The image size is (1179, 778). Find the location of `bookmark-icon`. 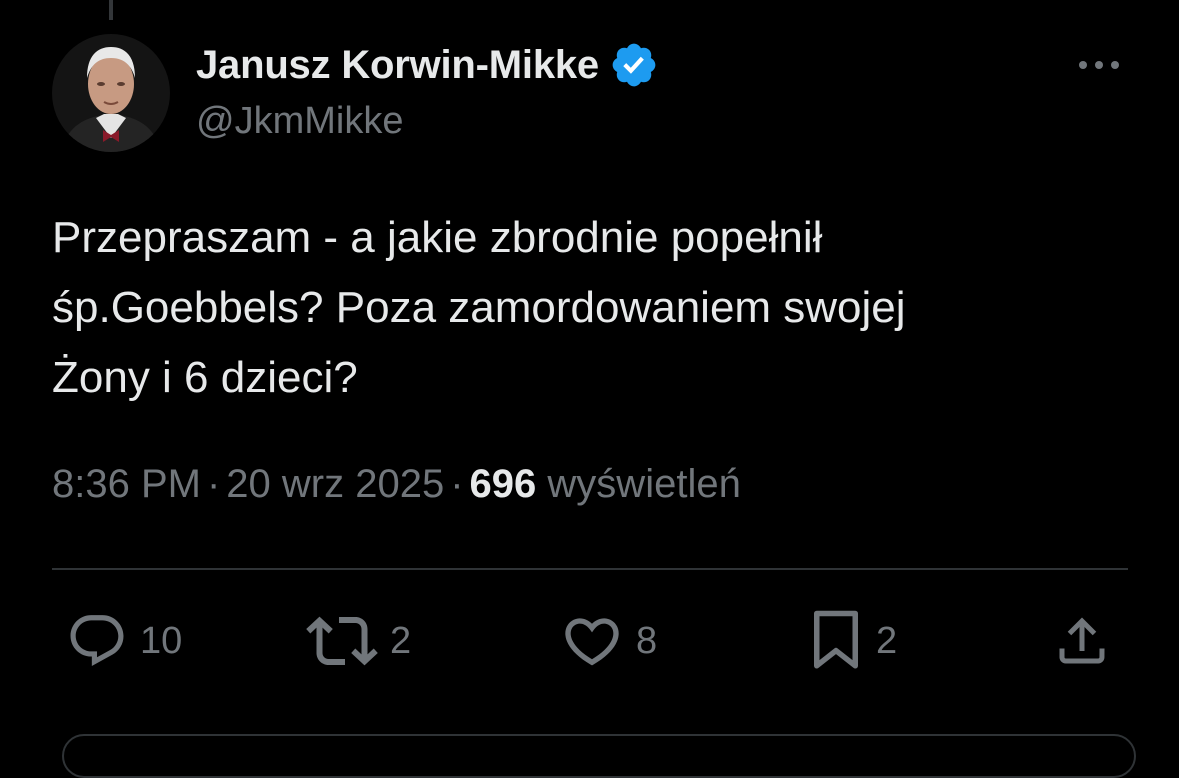

bookmark-icon is located at coordinates (836, 639).